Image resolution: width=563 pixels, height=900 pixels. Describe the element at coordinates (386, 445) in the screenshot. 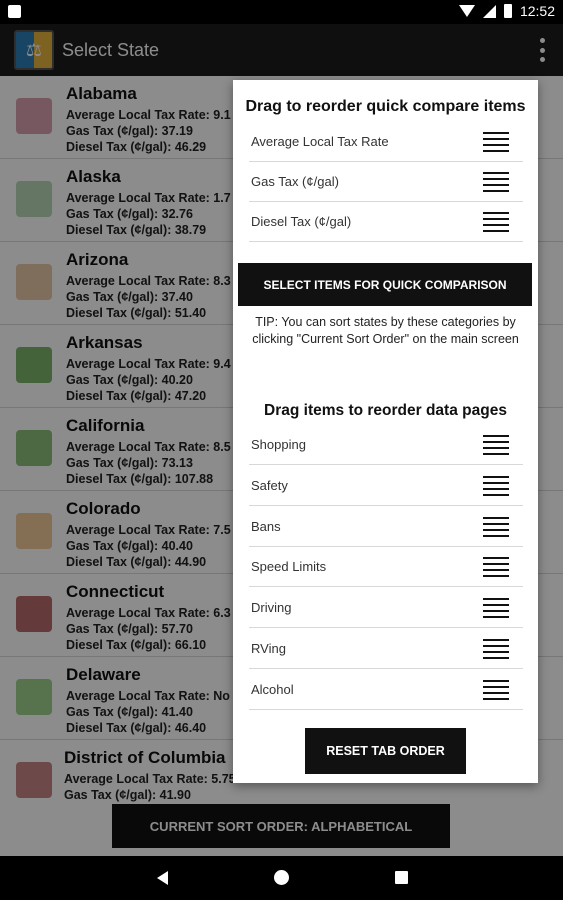

I see `page-item: Shopping` at that location.